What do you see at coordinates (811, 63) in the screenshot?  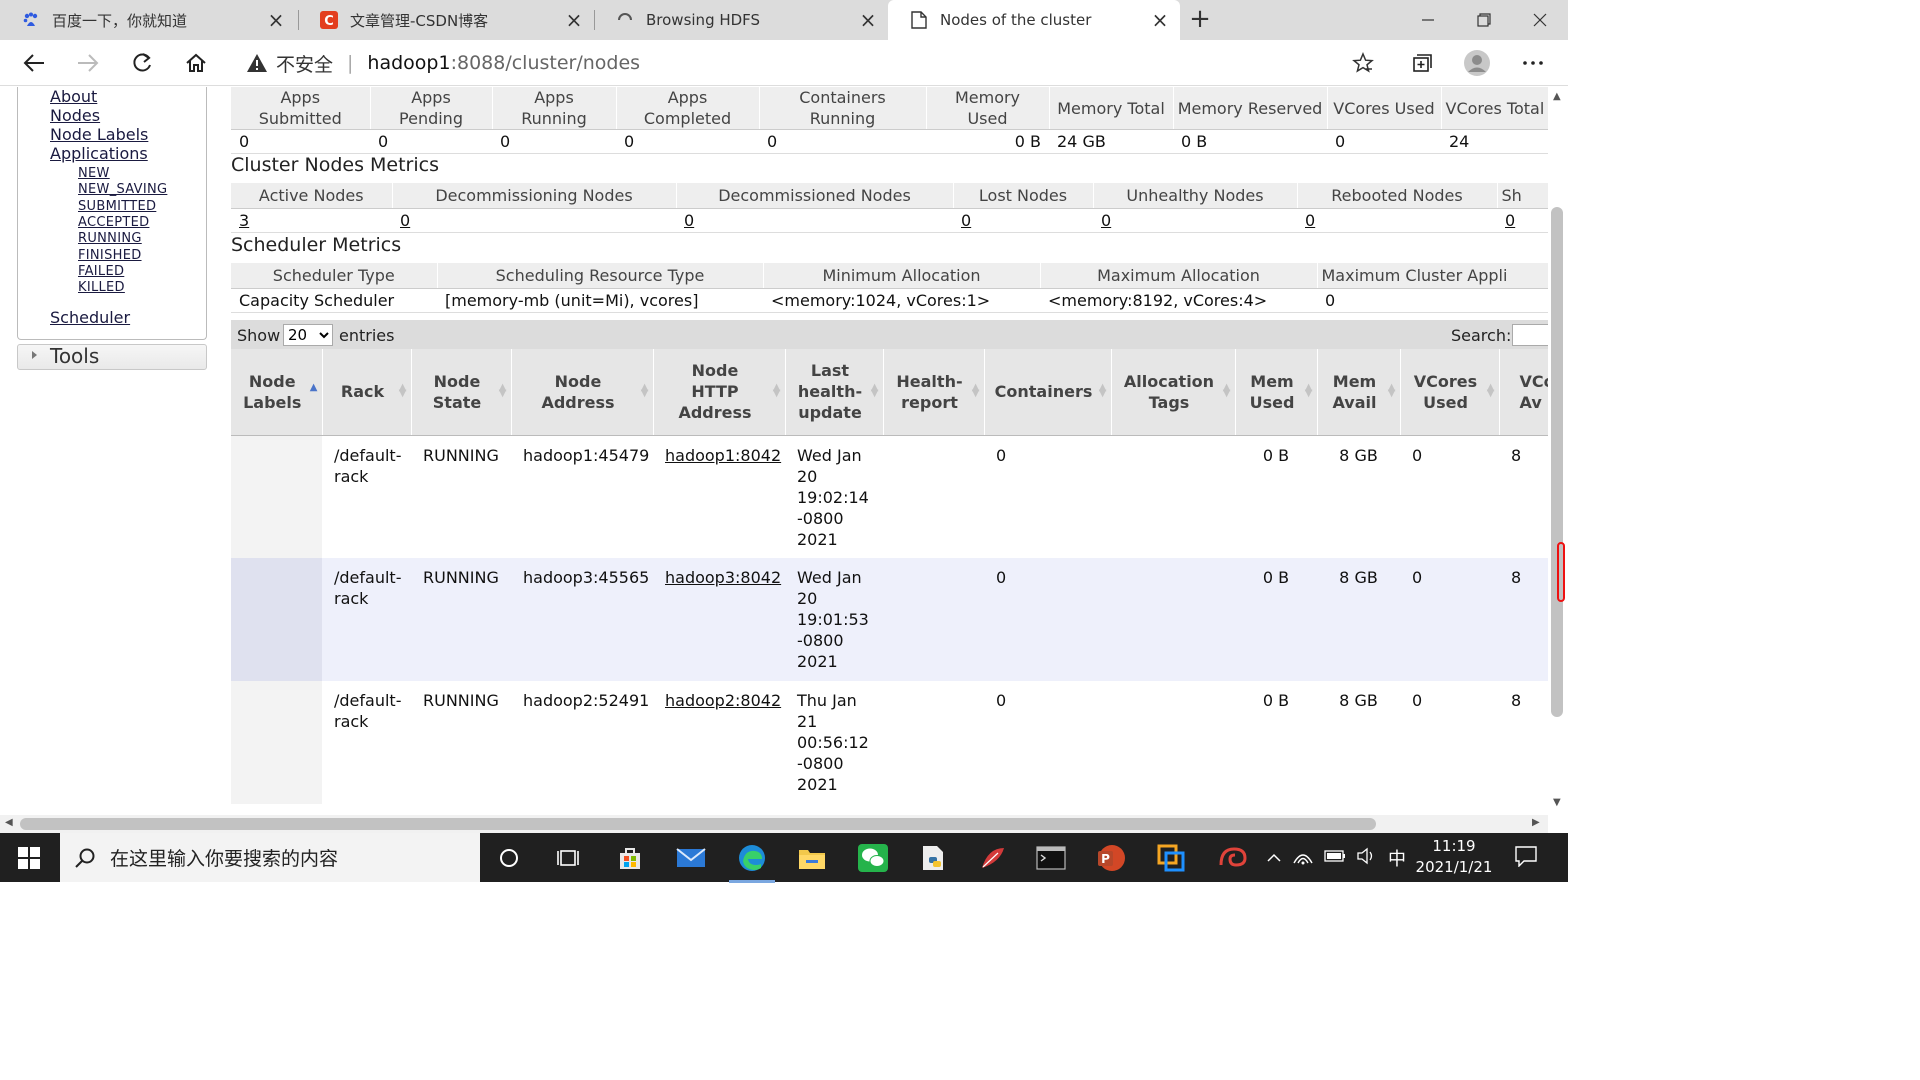 I see `address-bar: 不安全 | hadoop1:8088/cluster/nodes` at bounding box center [811, 63].